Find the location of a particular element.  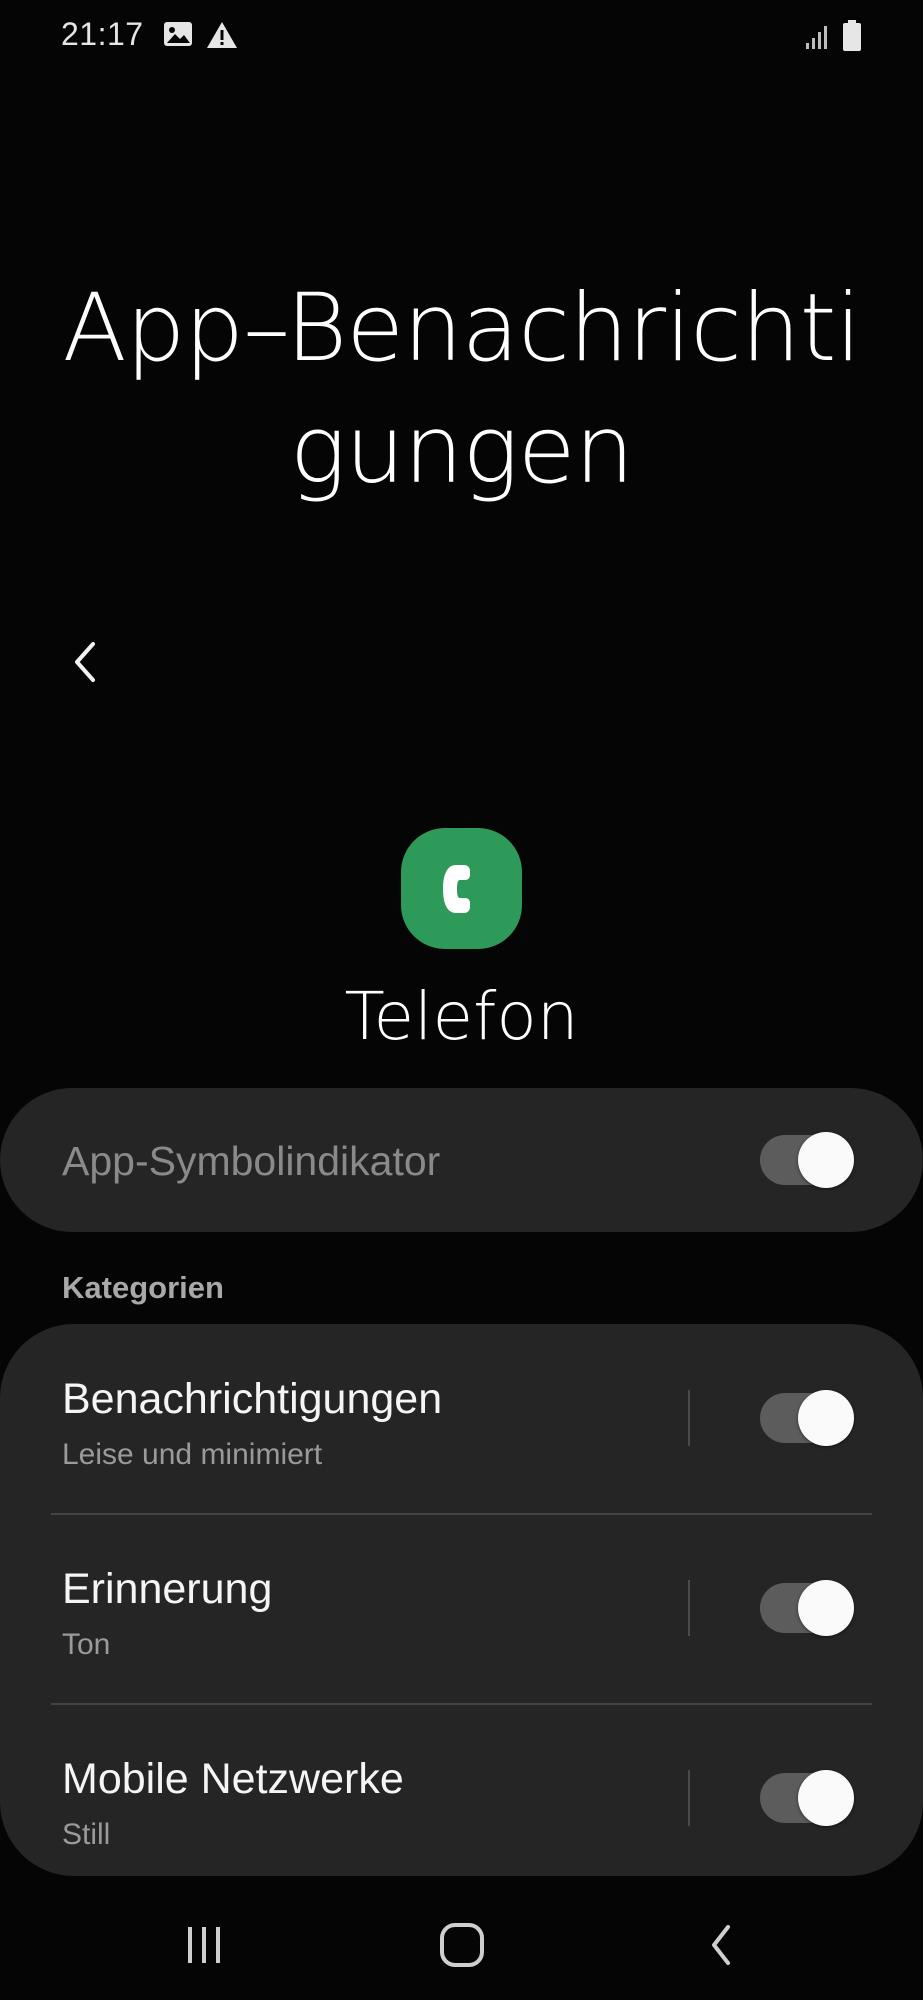

category-subtitle: Still is located at coordinates (86, 1834).